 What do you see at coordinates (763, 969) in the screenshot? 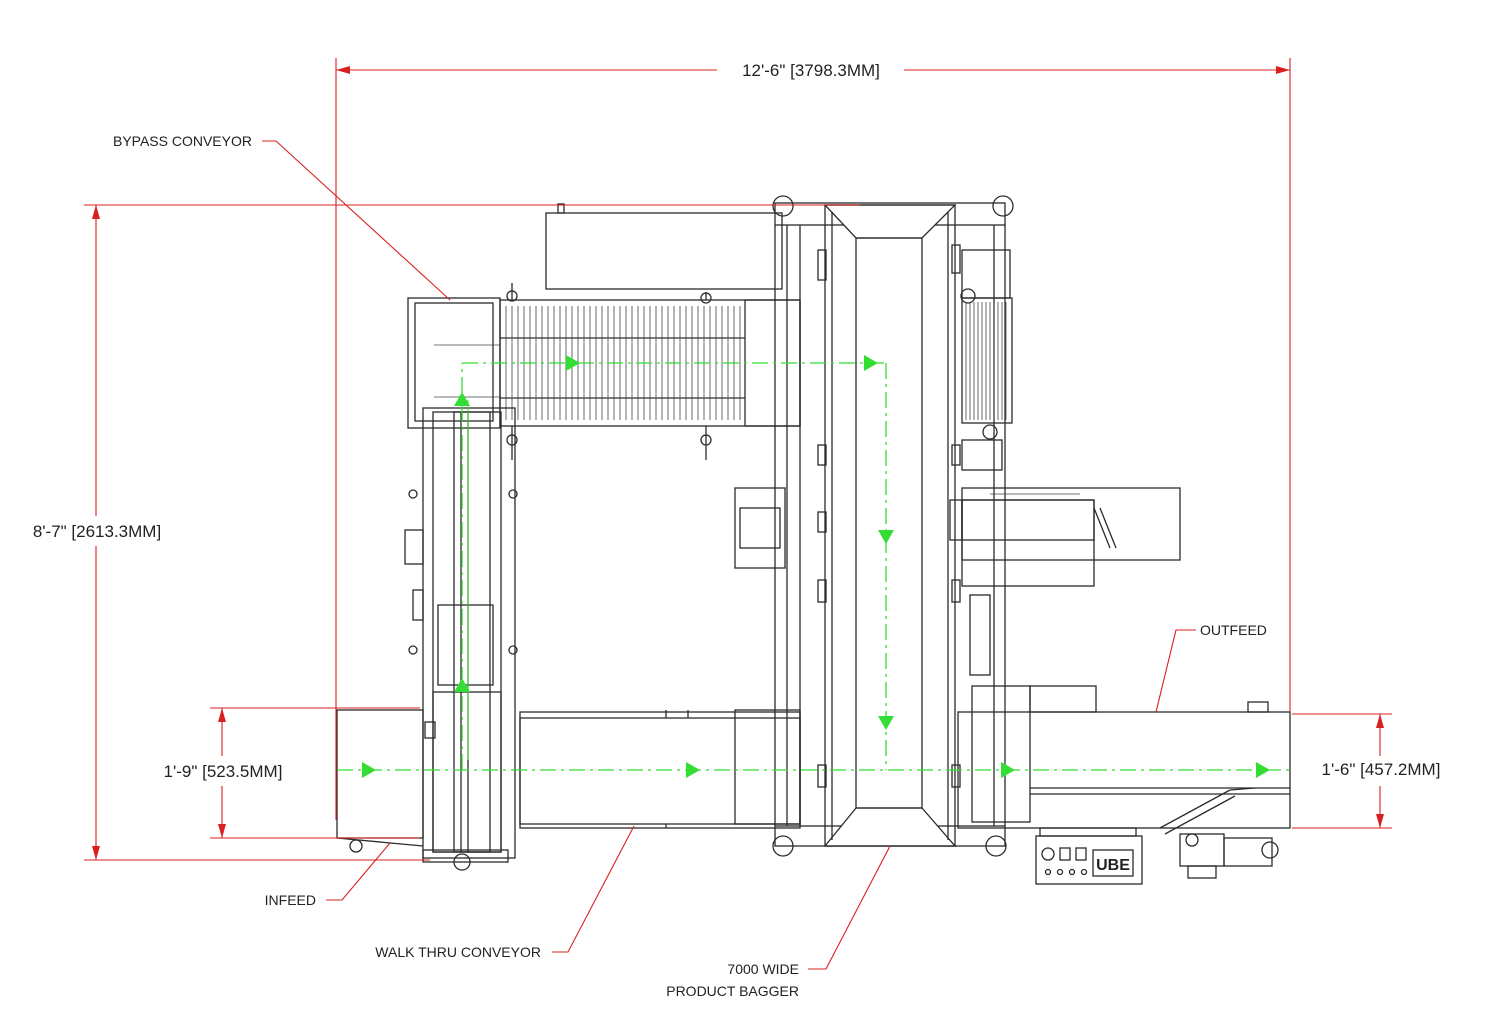
I see `product-bagger-callout-line1: 7000 WIDE` at bounding box center [763, 969].